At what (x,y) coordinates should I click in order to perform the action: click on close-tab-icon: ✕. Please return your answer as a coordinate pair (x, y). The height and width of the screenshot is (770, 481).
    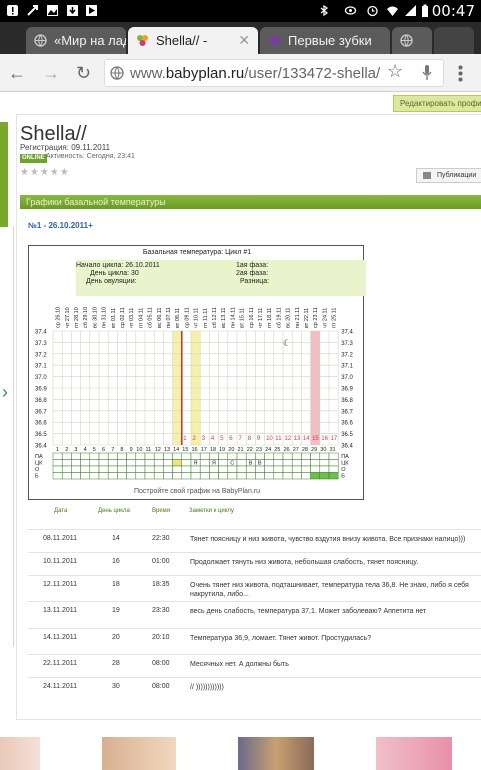
    Looking at the image, I should click on (244, 40).